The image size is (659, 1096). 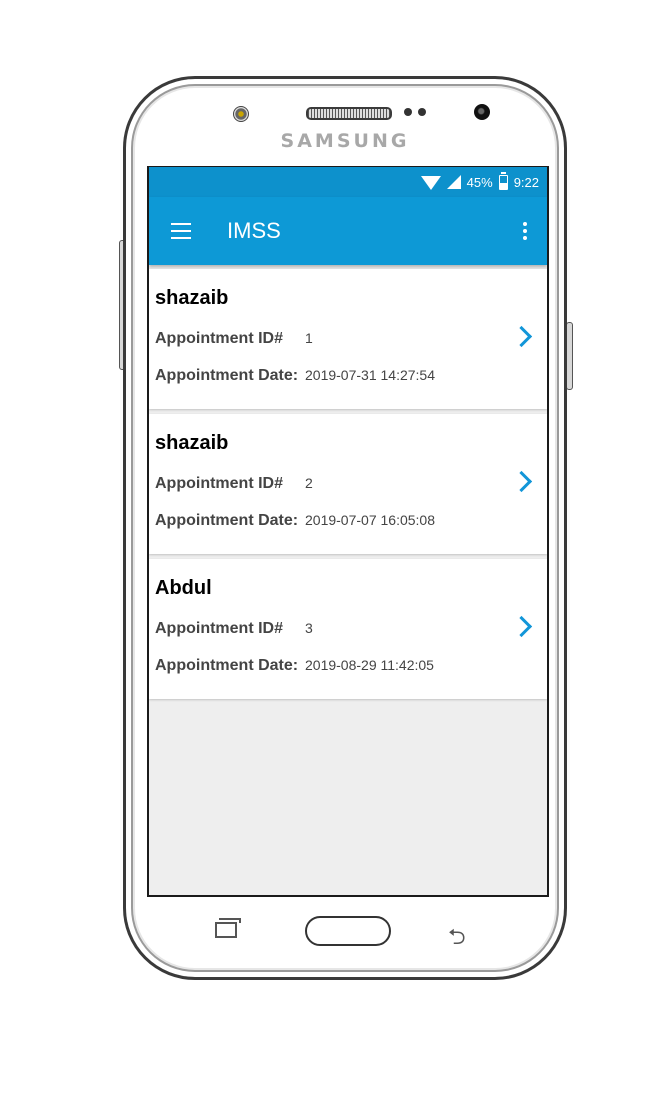 What do you see at coordinates (569, 356) in the screenshot?
I see `power-button` at bounding box center [569, 356].